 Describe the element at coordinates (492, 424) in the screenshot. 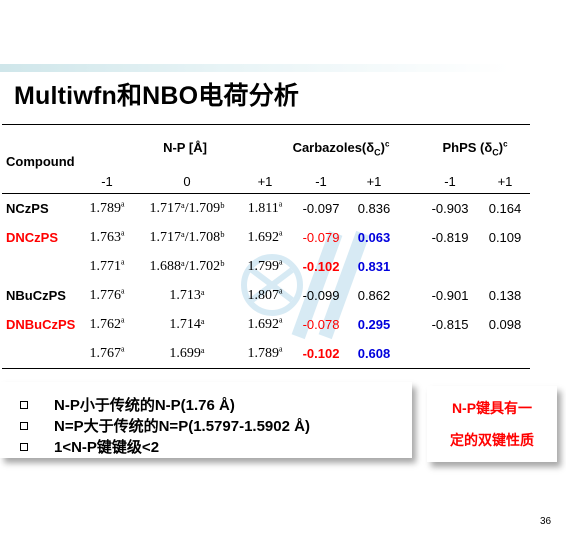

I see `conclusion-callout: N-P键具有一 定的双键性质` at that location.